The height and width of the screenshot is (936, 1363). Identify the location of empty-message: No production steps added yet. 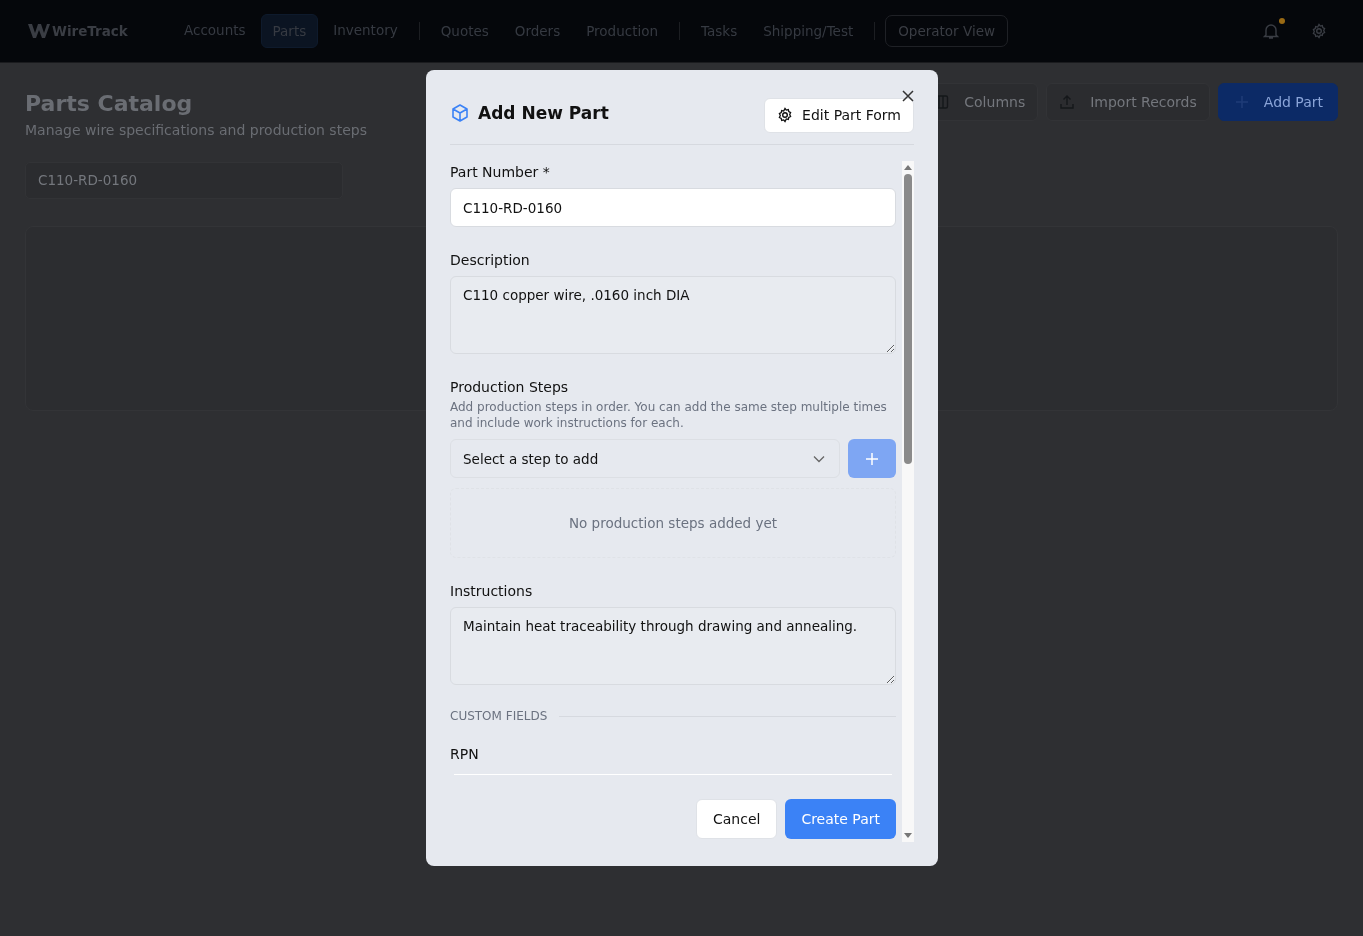
(673, 523).